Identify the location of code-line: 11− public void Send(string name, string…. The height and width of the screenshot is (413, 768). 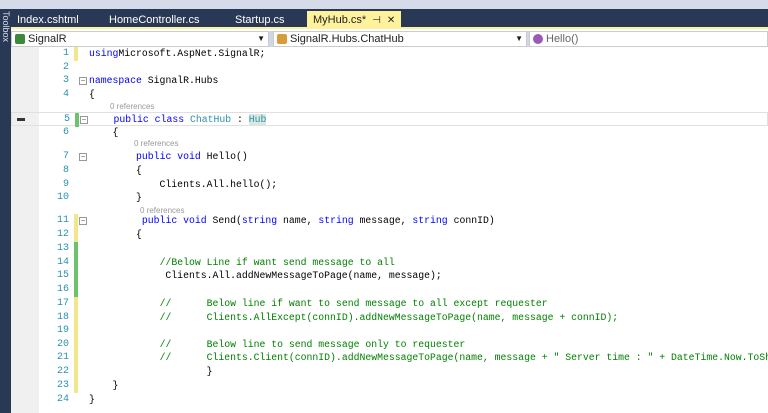
(389, 221).